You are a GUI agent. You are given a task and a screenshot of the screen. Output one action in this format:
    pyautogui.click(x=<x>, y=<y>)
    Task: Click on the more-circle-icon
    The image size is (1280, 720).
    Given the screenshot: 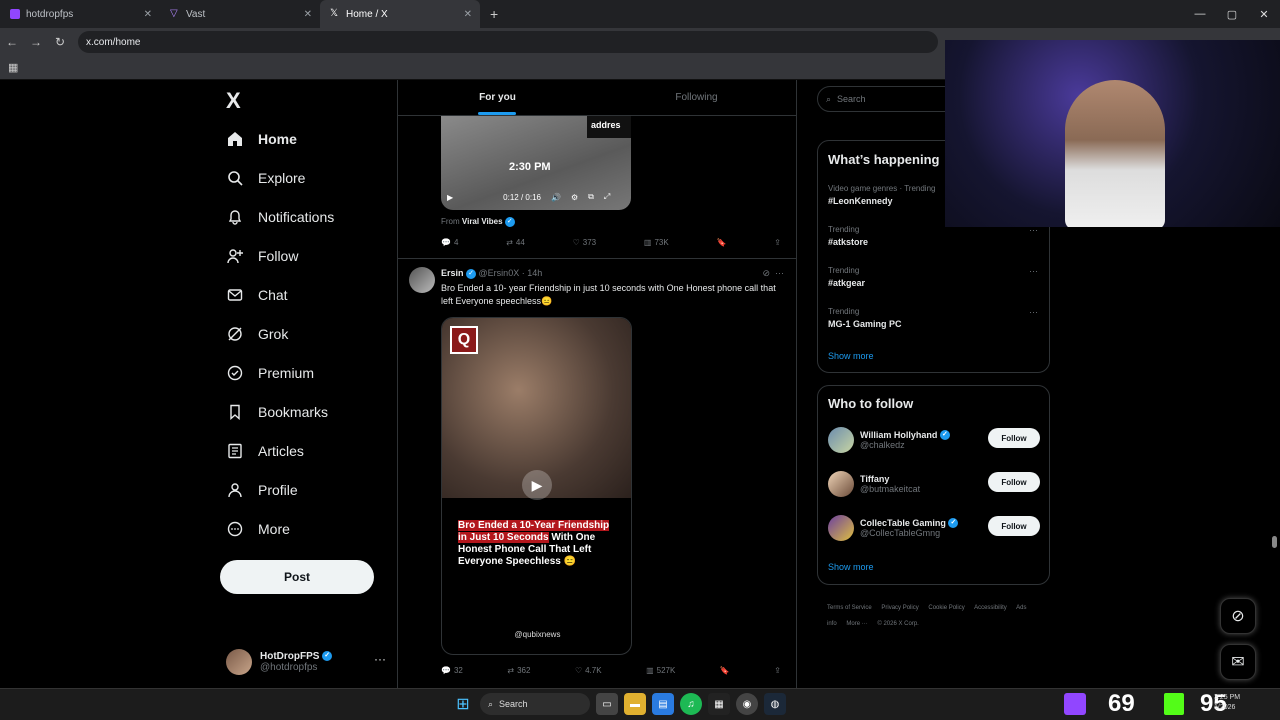 What is the action you would take?
    pyautogui.click(x=235, y=529)
    